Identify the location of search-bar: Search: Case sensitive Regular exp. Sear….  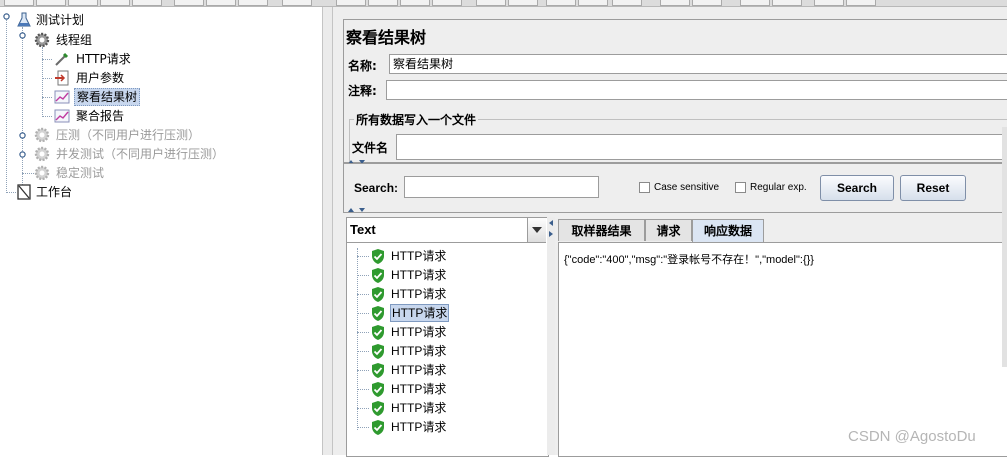
(675, 188).